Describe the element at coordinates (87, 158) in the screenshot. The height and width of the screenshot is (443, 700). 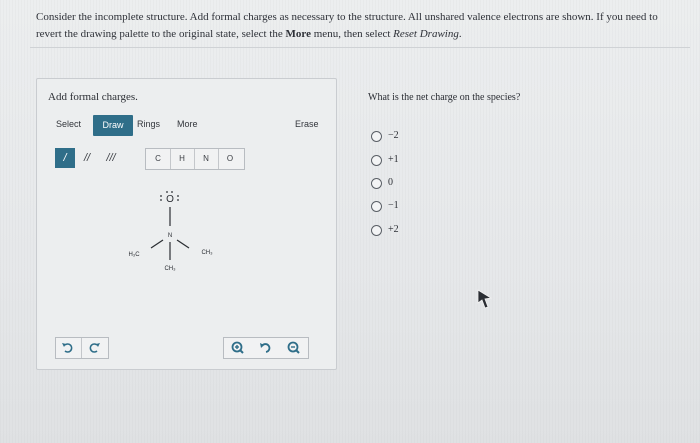
I see `double-bond-button: //` at that location.